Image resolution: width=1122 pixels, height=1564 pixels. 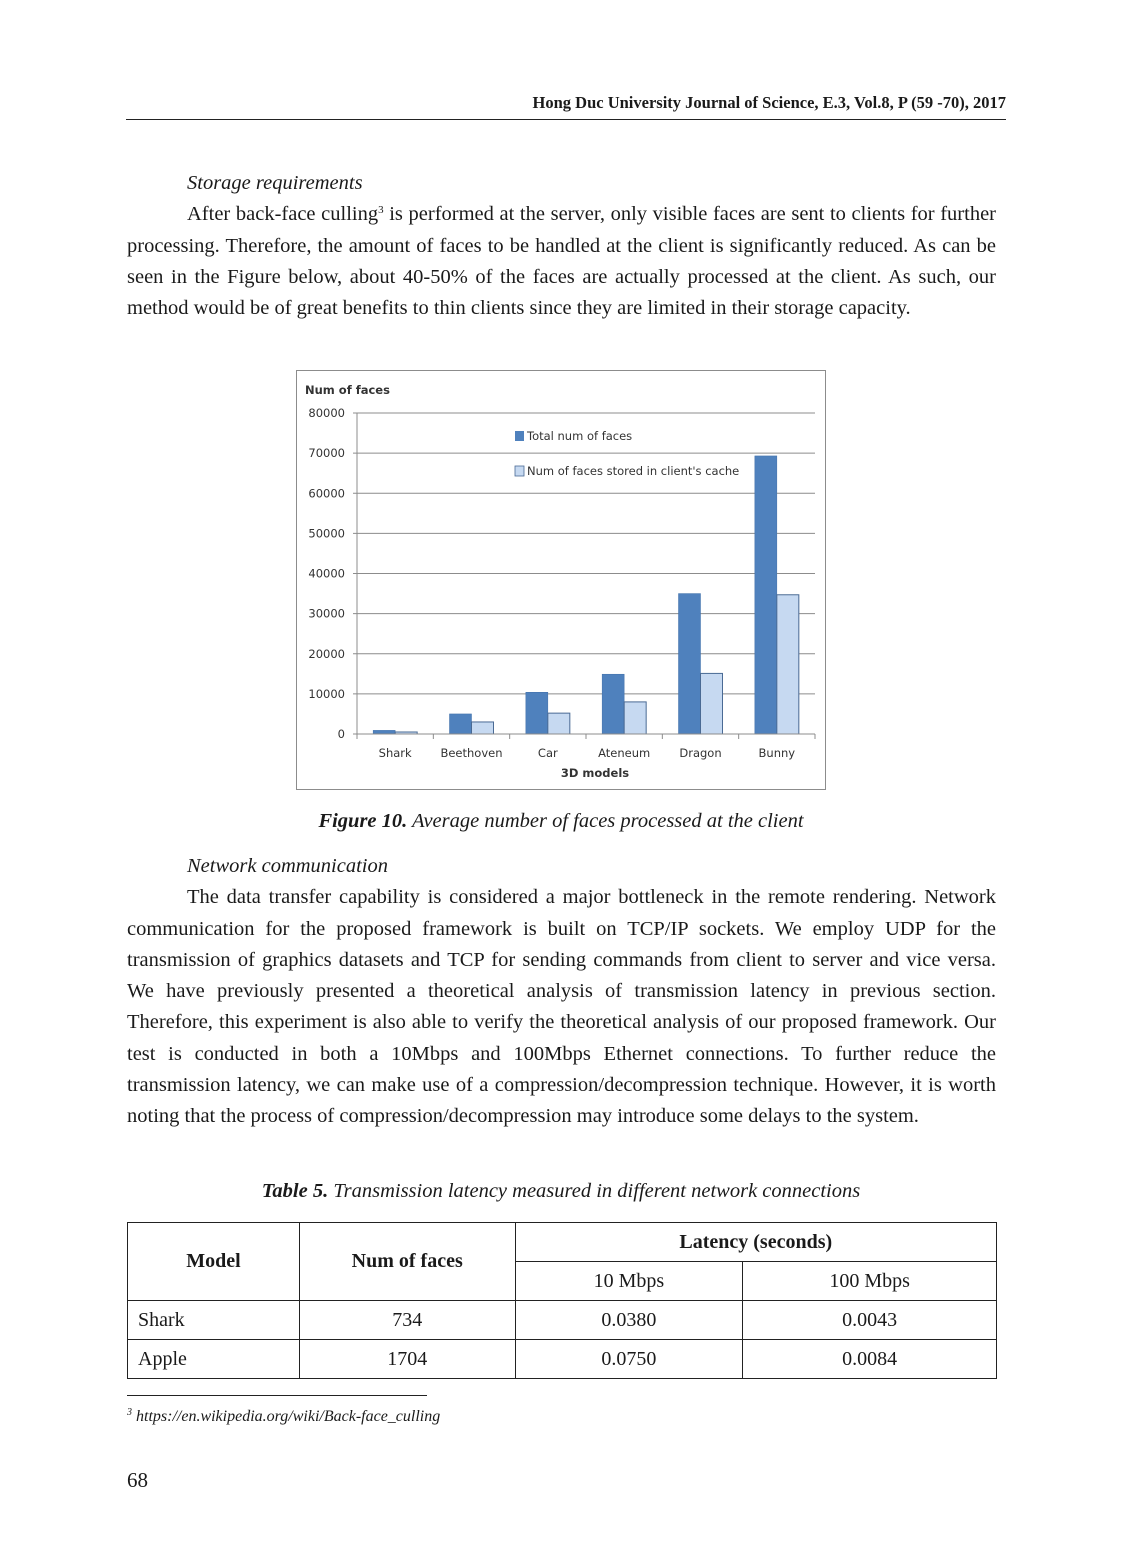 I want to click on footnote-divider, so click(x=277, y=1395).